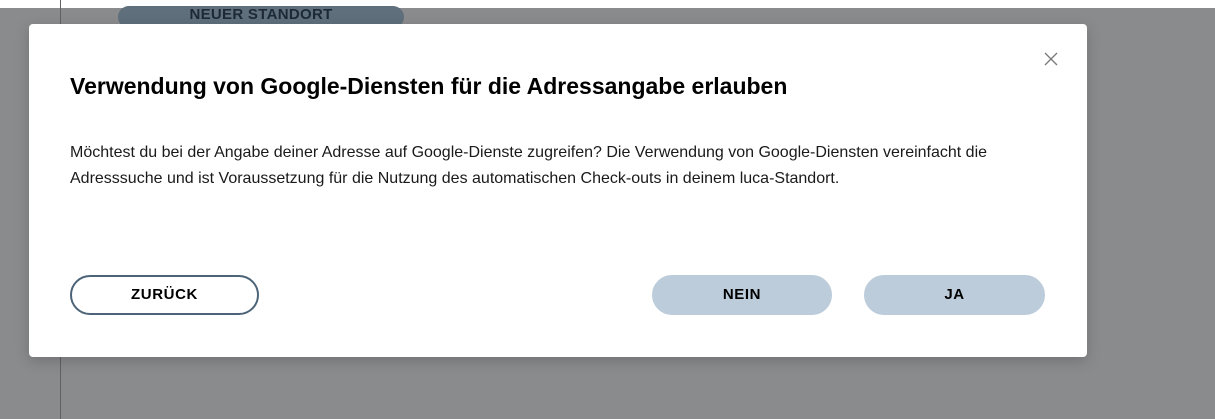 This screenshot has width=1215, height=419. I want to click on close-icon, so click(1051, 59).